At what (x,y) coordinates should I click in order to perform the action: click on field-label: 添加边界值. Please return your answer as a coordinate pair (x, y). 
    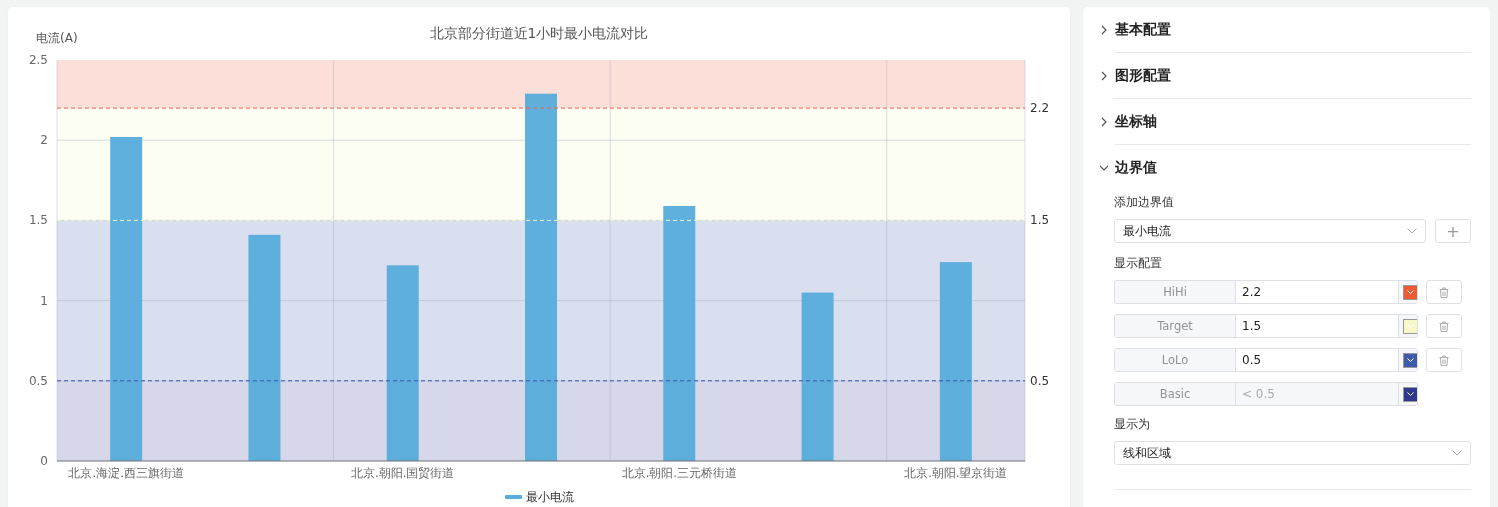
    Looking at the image, I should click on (1144, 202).